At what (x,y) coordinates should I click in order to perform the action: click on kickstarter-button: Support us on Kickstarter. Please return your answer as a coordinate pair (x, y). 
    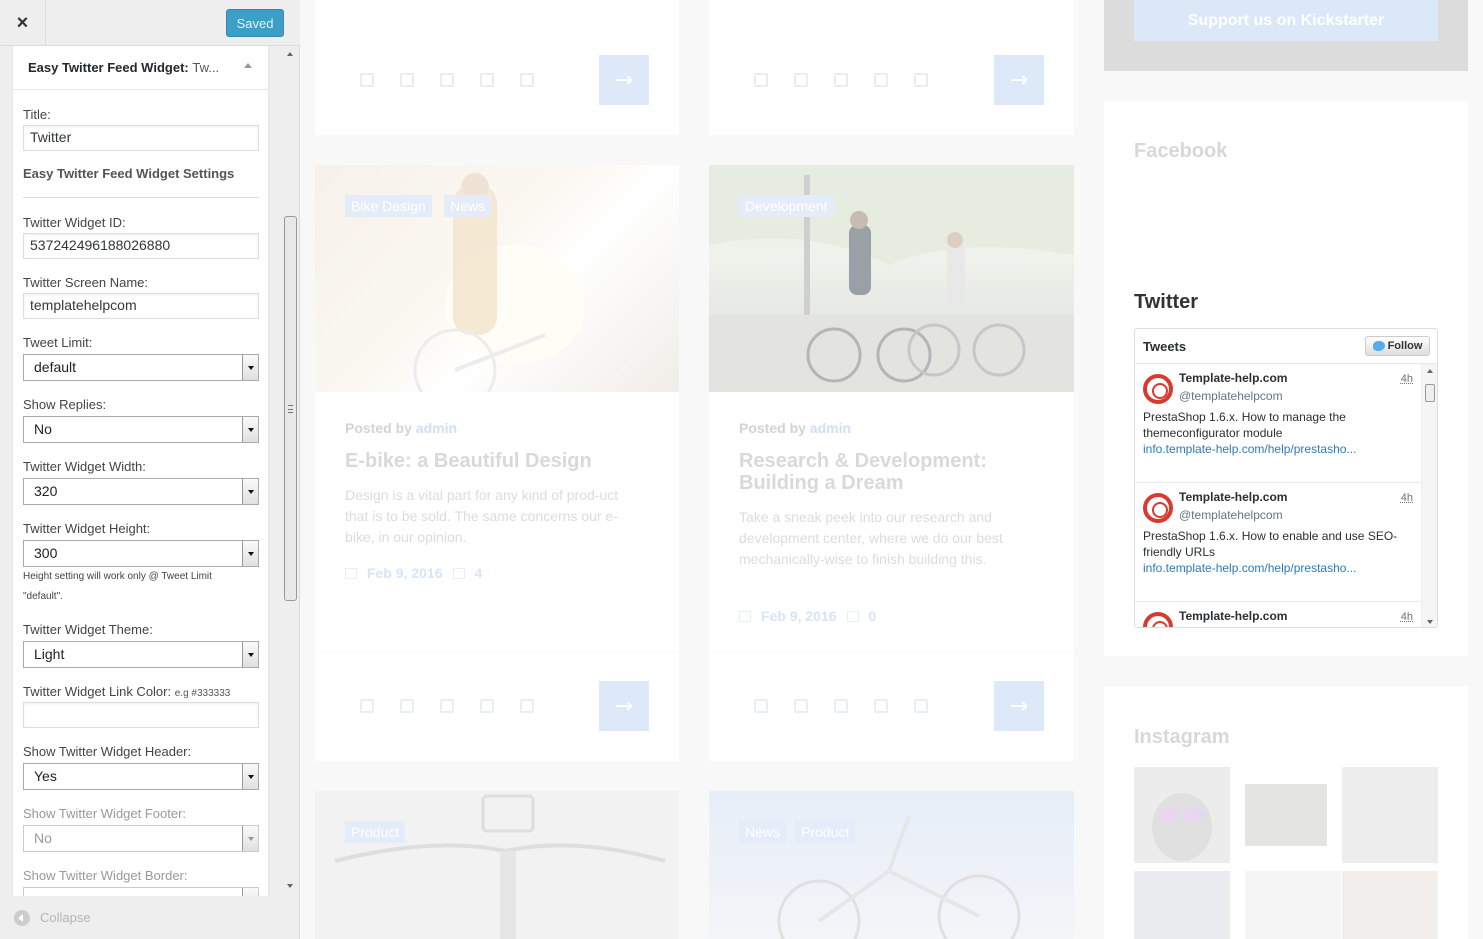
    Looking at the image, I should click on (1286, 20).